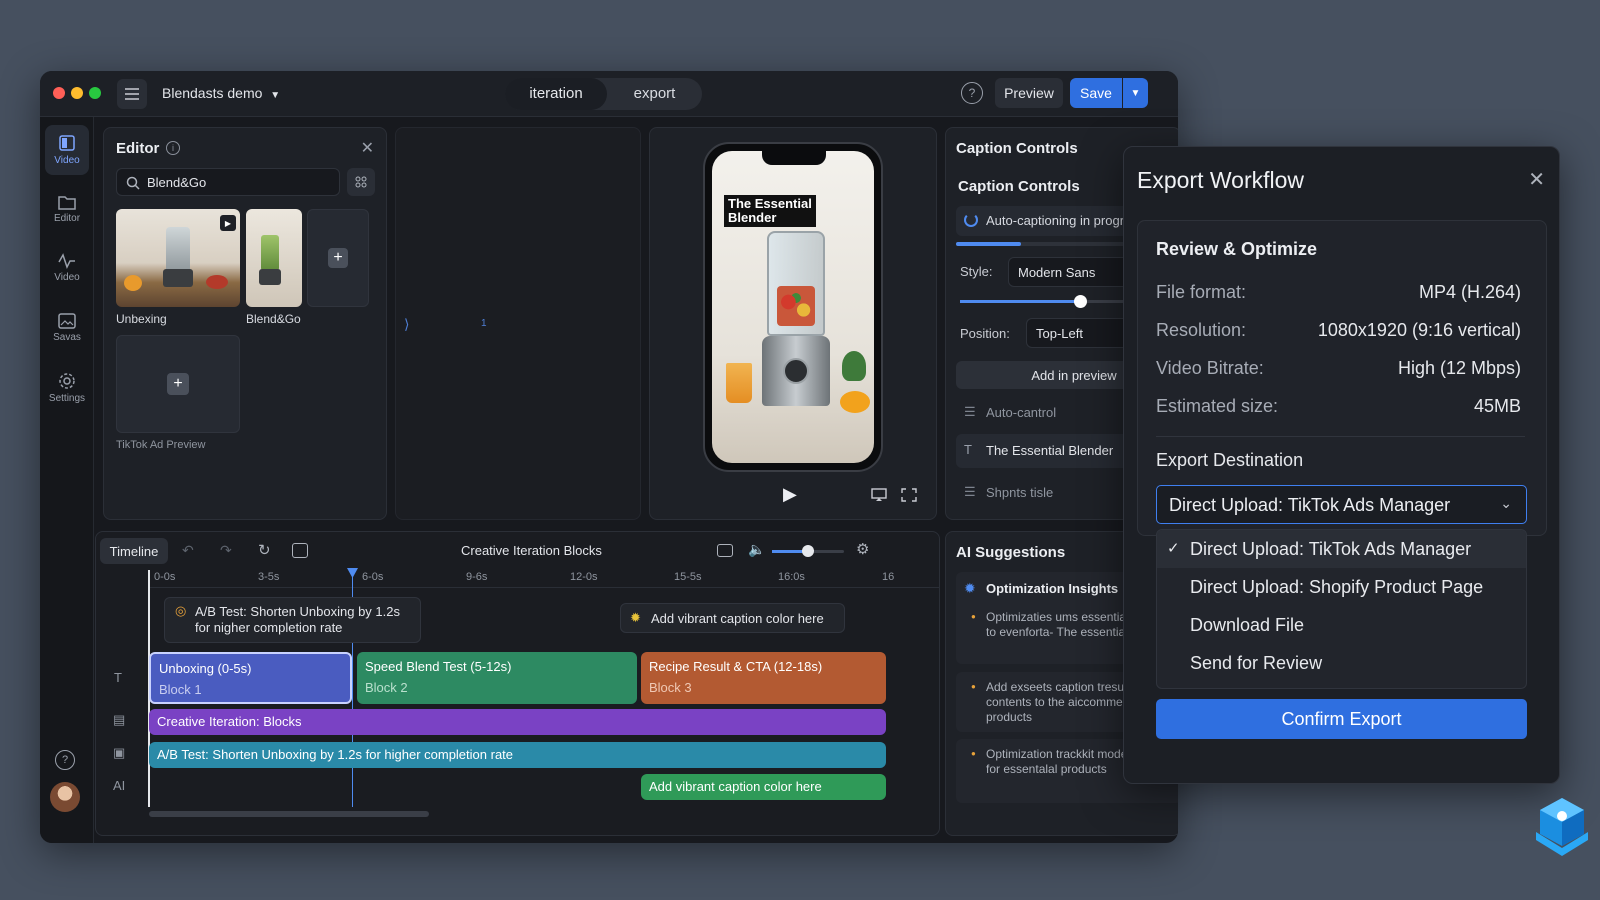 Image resolution: width=1600 pixels, height=900 pixels. What do you see at coordinates (373, 577) in the screenshot?
I see `tick-label: 6-0s` at bounding box center [373, 577].